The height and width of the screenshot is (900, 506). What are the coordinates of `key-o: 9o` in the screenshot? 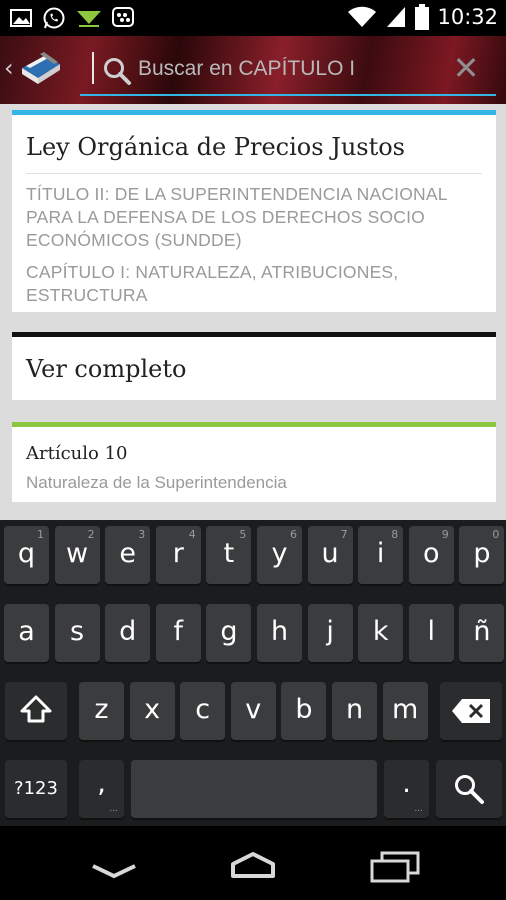 It's located at (431, 555).